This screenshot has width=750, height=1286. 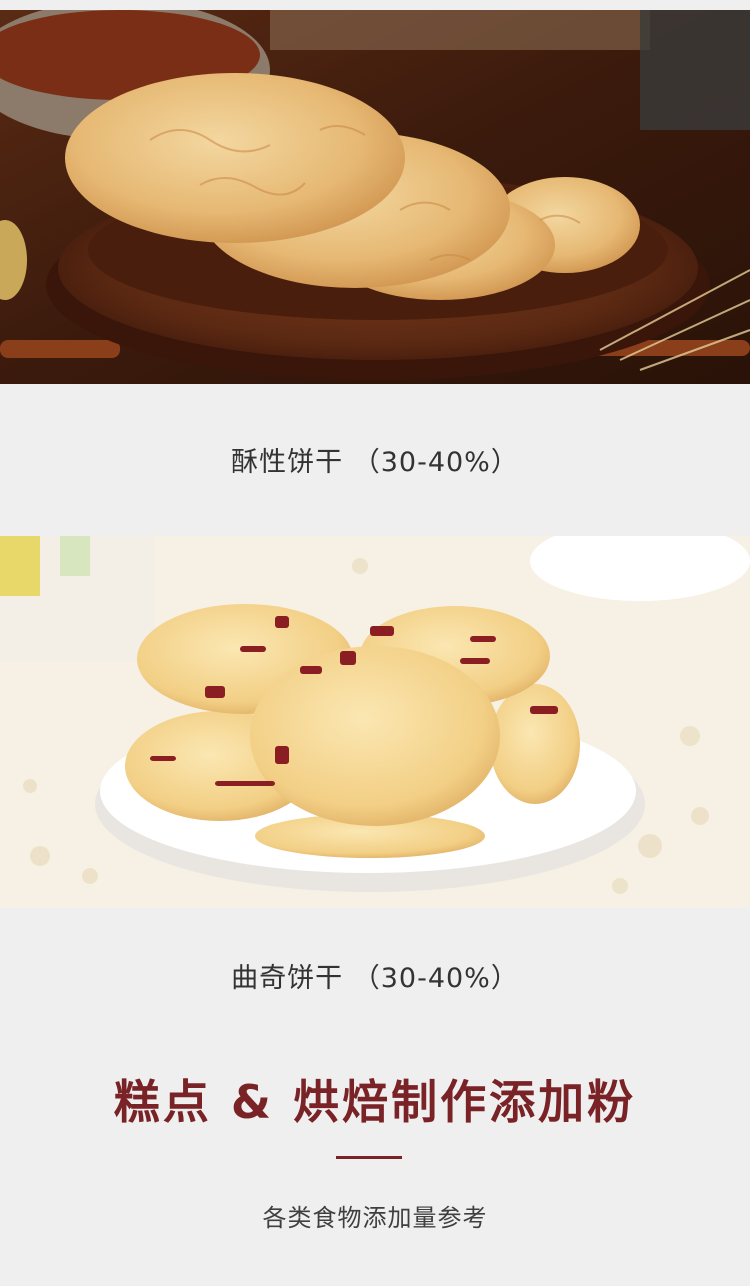 I want to click on cookie-caption: 曲奇饼干 （30-40%）, so click(x=375, y=978).